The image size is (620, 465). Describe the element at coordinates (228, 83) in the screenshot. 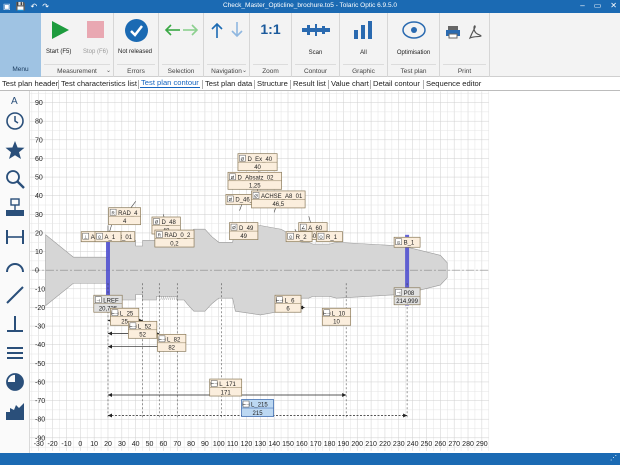

I see `tab-test-plan-data: Test plan data` at that location.